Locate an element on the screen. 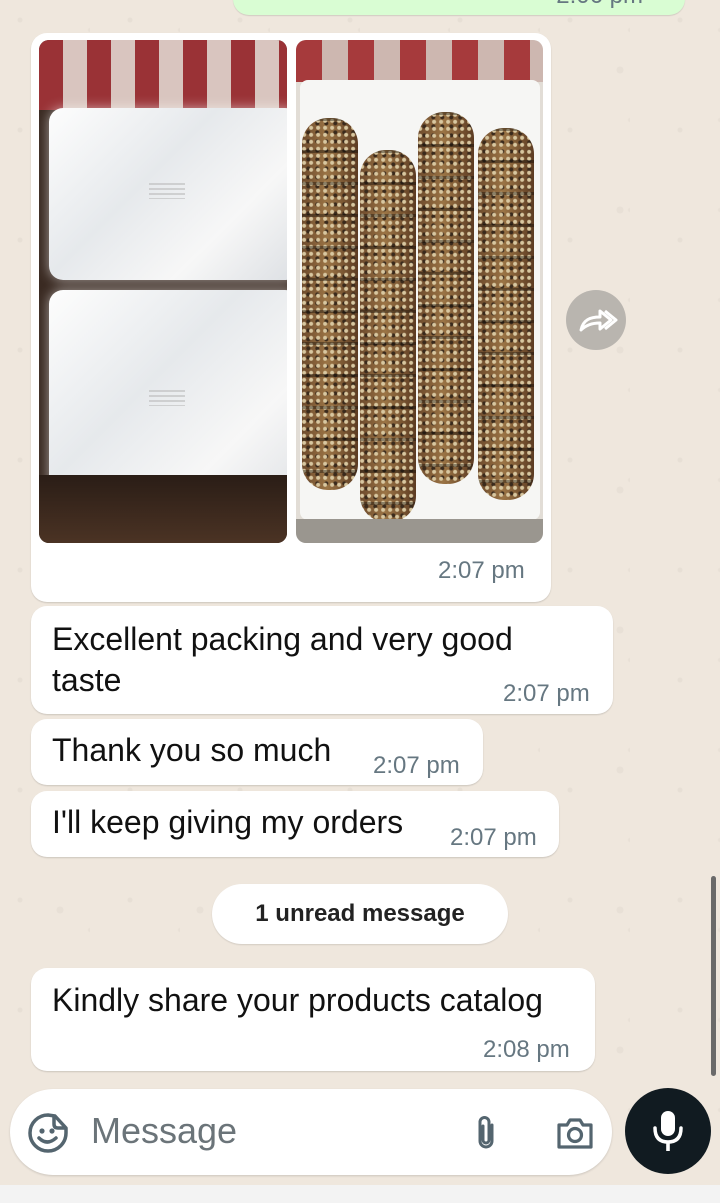 This screenshot has height=1203, width=720. microphone-icon is located at coordinates (668, 1131).